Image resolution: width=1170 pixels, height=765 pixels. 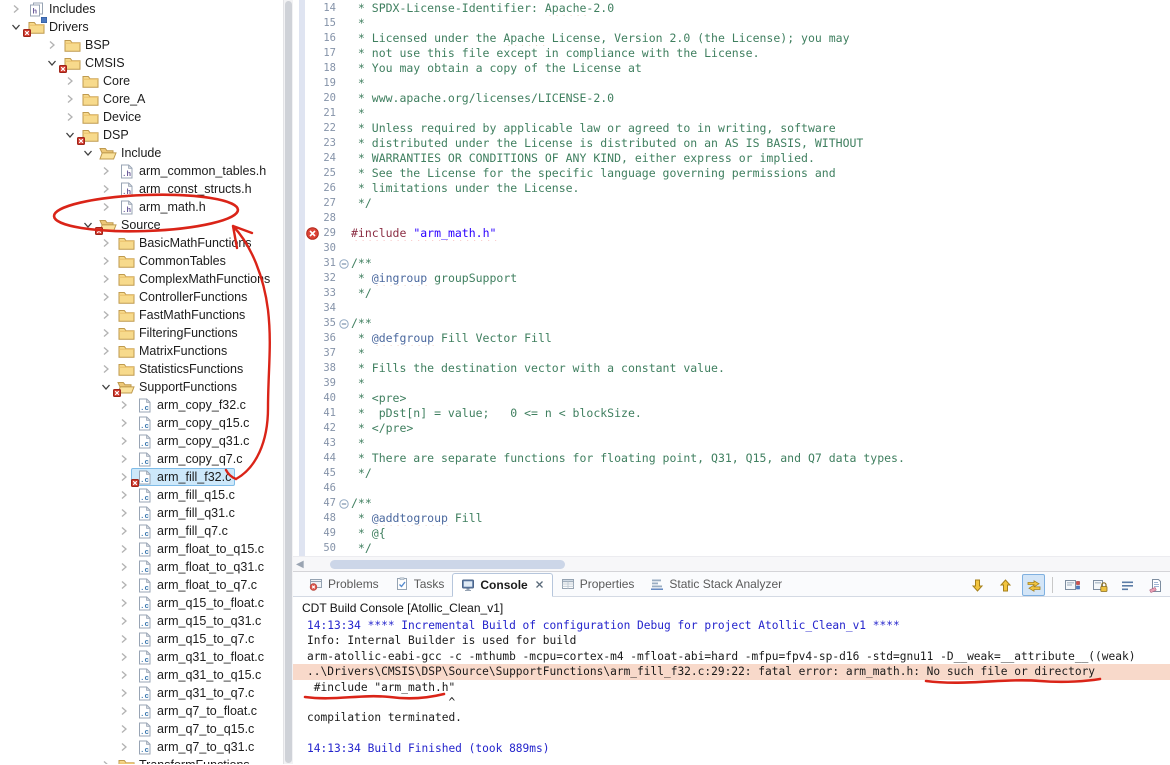 I want to click on tree-item-ComplexMathFunctions: ComplexMathFunctions, so click(x=141, y=279).